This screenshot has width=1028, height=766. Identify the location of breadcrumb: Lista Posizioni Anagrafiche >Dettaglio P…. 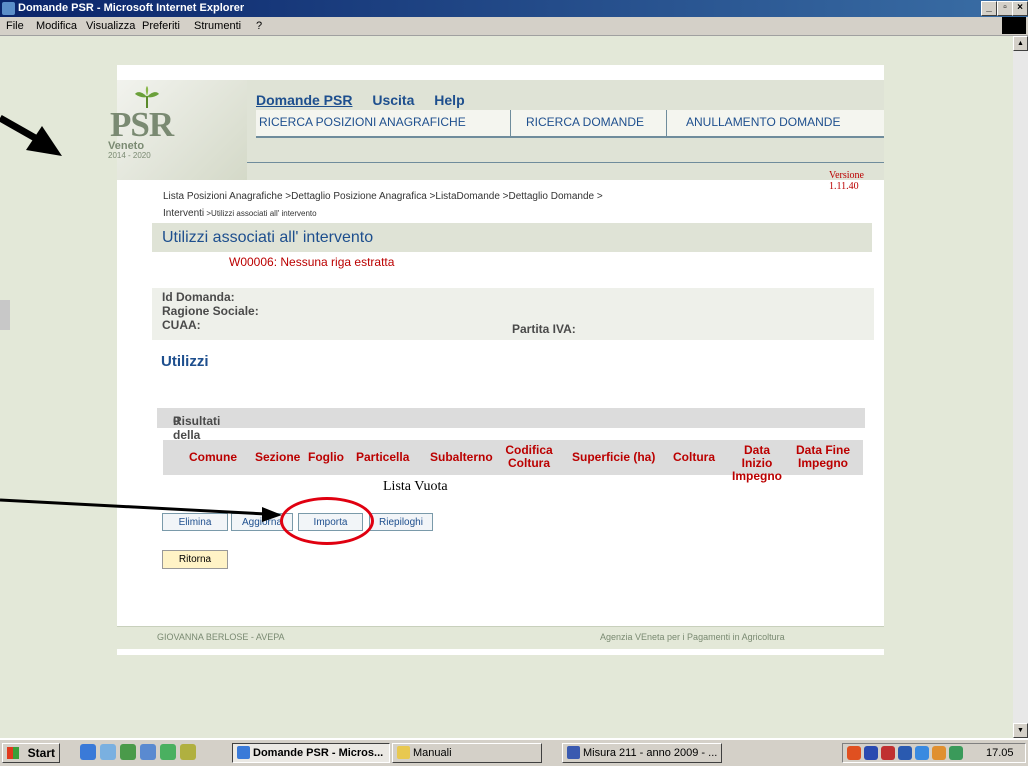
(443, 205).